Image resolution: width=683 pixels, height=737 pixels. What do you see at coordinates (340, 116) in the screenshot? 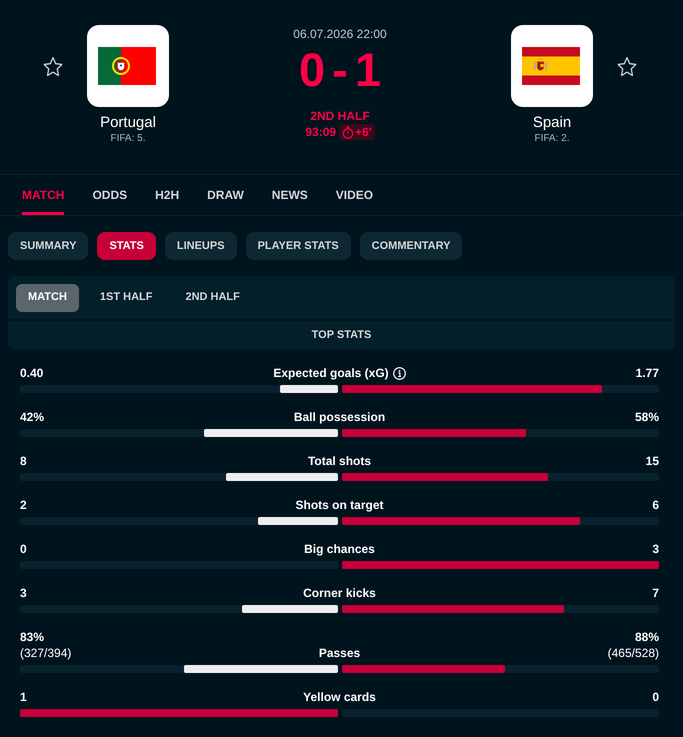
I see `match-period: 2ND HALF` at bounding box center [340, 116].